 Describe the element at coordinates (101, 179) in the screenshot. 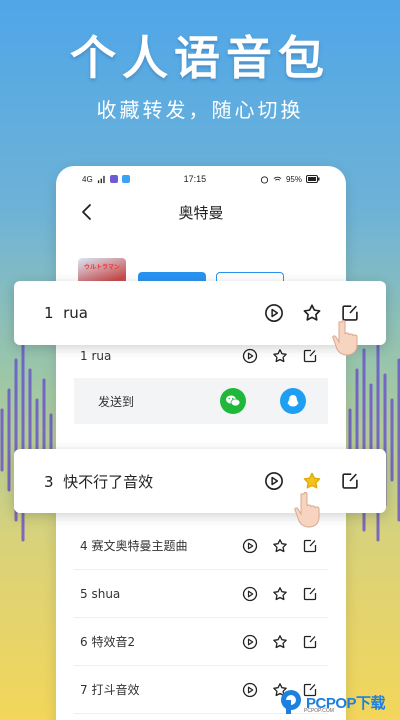

I see `signal-icon` at that location.